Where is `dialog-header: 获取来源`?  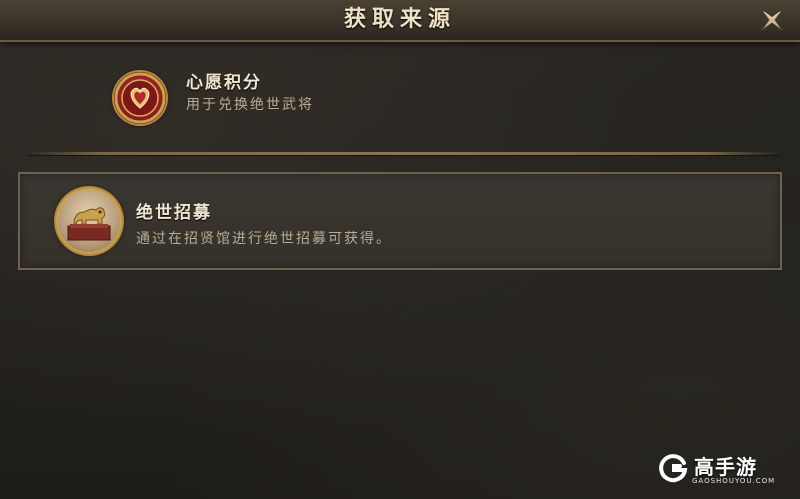 dialog-header: 获取来源 is located at coordinates (400, 21).